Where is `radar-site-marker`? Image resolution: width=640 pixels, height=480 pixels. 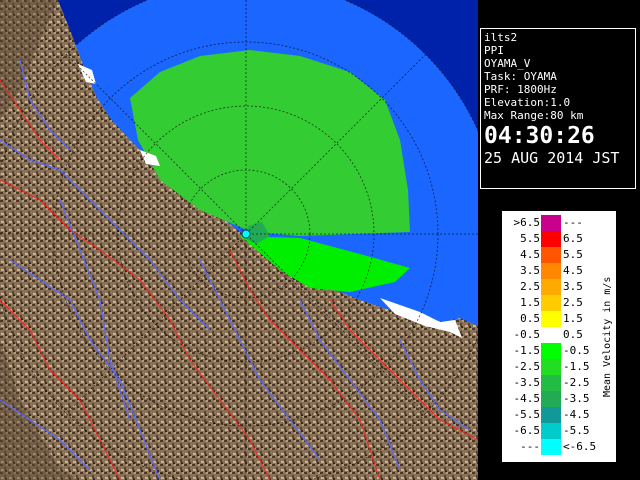 radar-site-marker is located at coordinates (246, 234).